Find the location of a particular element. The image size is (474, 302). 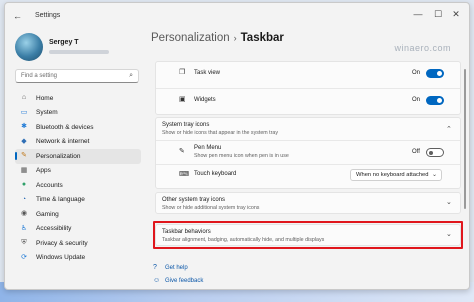

page-title: Taskbar is located at coordinates (262, 38).